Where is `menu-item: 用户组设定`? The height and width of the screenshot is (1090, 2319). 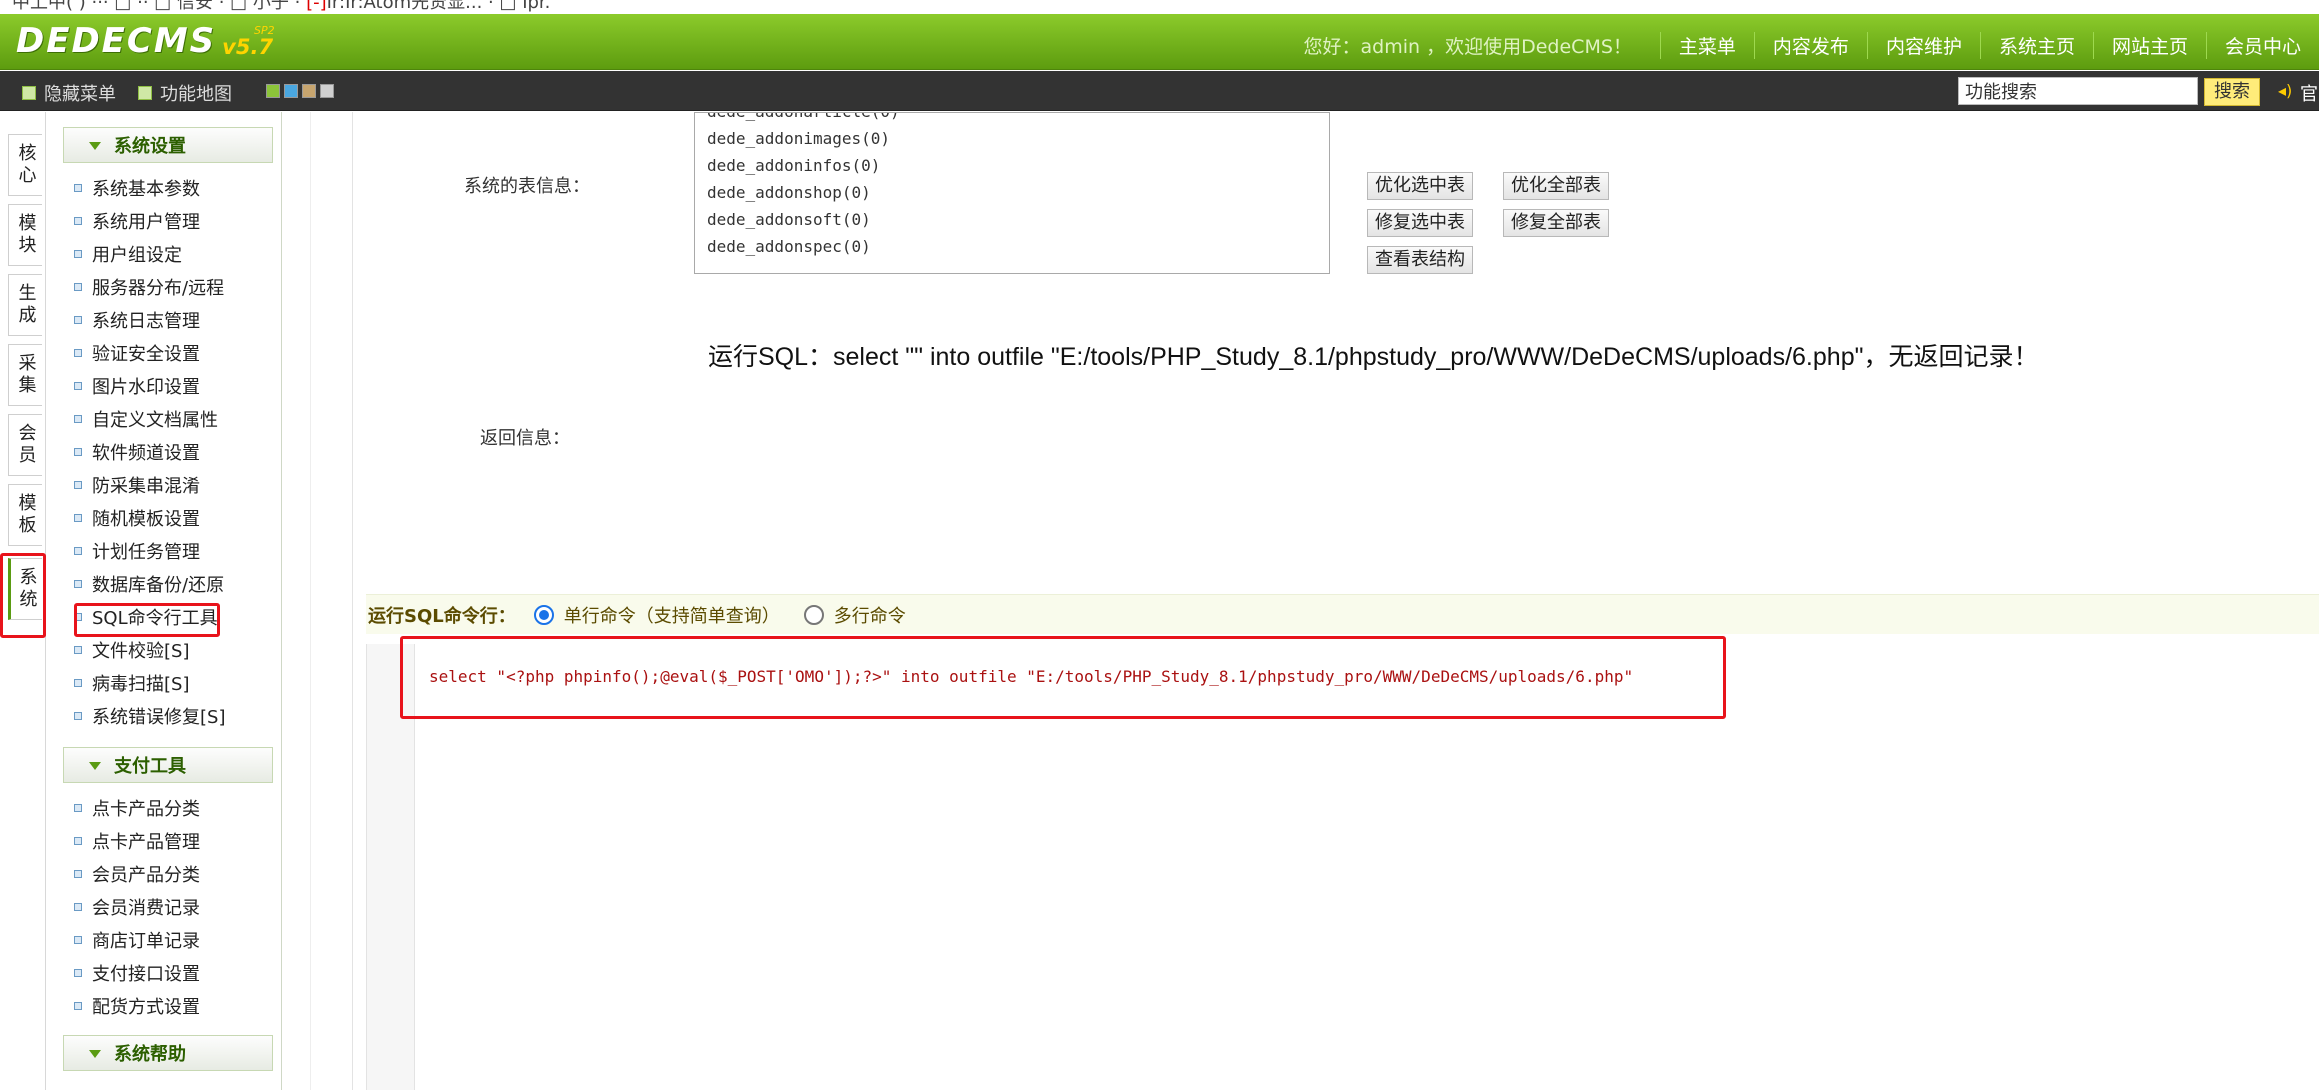 menu-item: 用户组设定 is located at coordinates (128, 254).